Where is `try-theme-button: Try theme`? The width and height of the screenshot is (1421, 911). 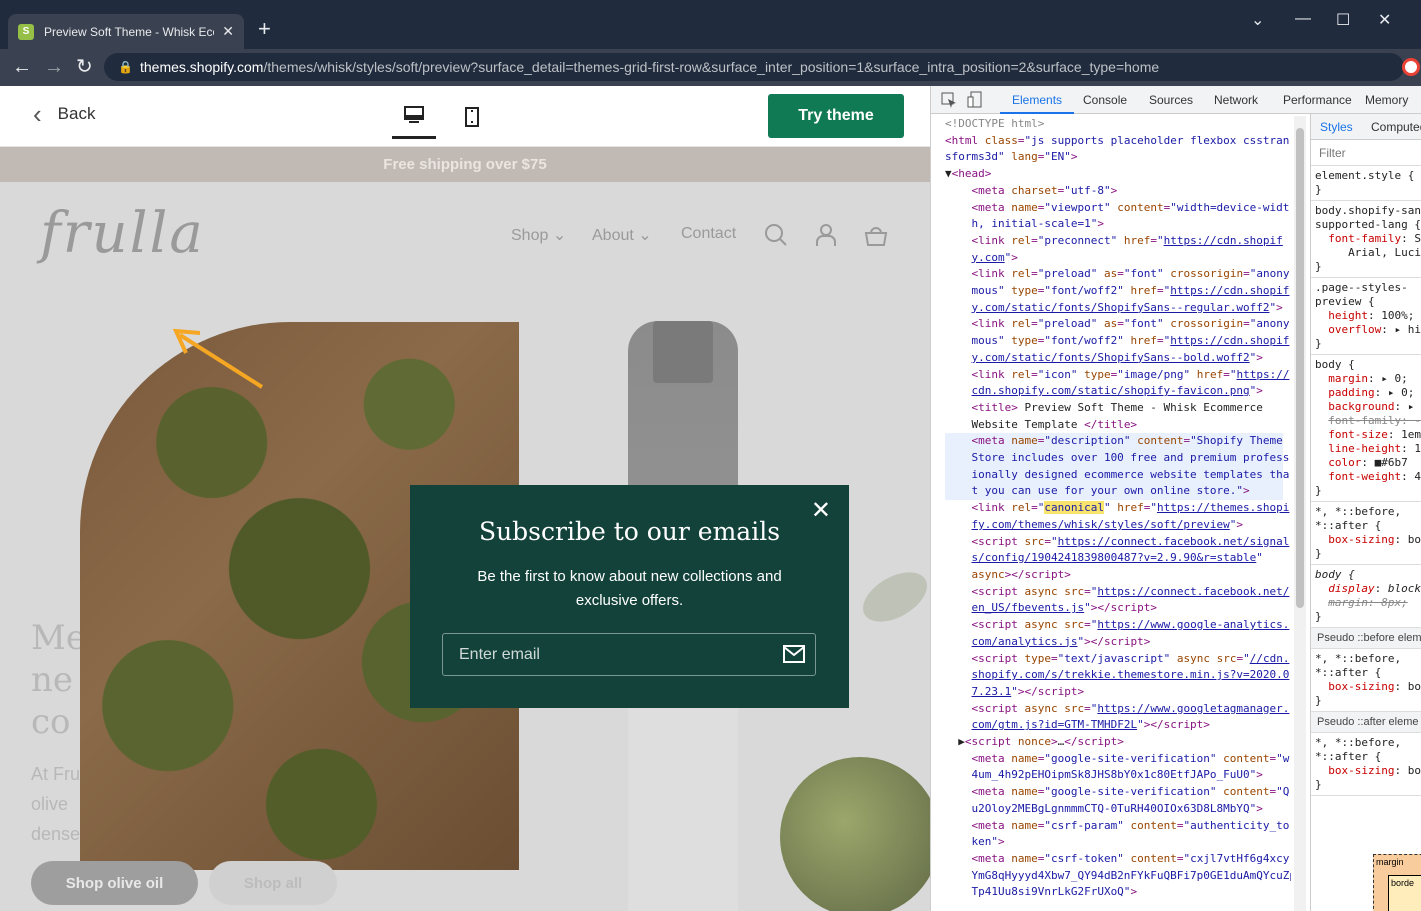 try-theme-button: Try theme is located at coordinates (836, 116).